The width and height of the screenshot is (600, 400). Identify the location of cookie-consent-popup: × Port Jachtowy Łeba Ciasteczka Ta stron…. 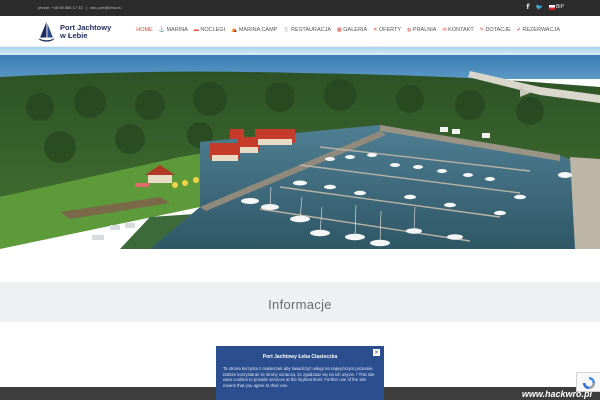
(300, 373).